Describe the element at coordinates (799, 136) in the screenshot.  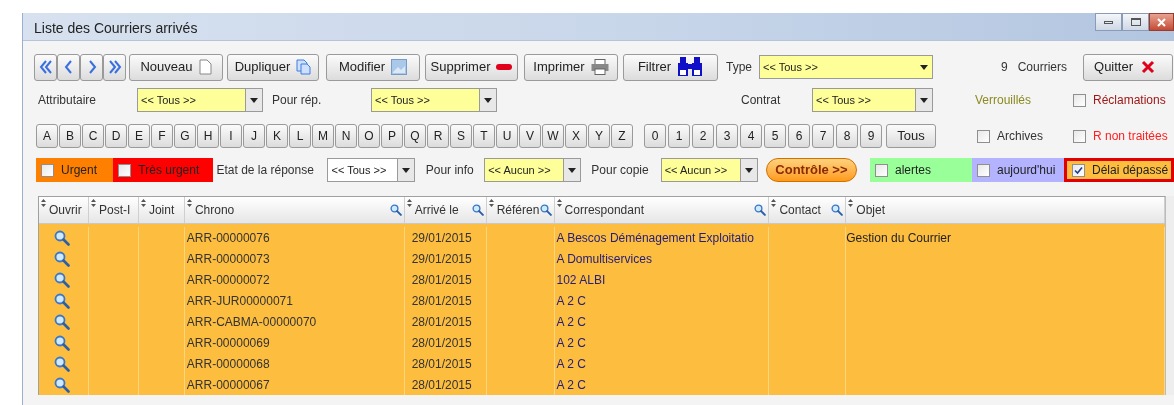
I see `digit-button: 6` at that location.